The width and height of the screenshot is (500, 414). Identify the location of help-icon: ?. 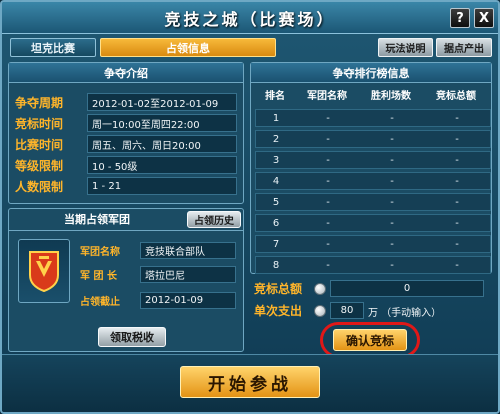
(460, 18).